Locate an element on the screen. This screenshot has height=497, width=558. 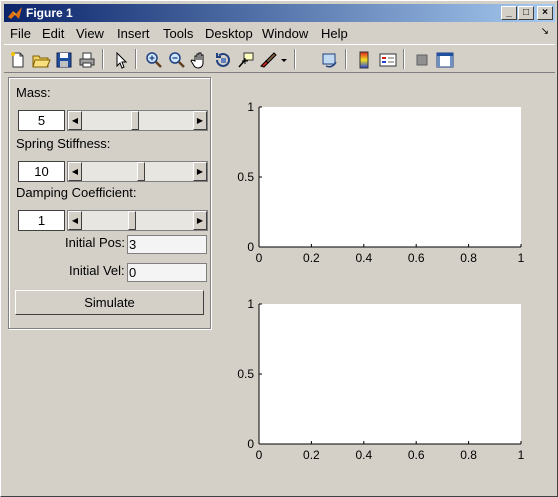
menu-edit: Edit is located at coordinates (53, 33).